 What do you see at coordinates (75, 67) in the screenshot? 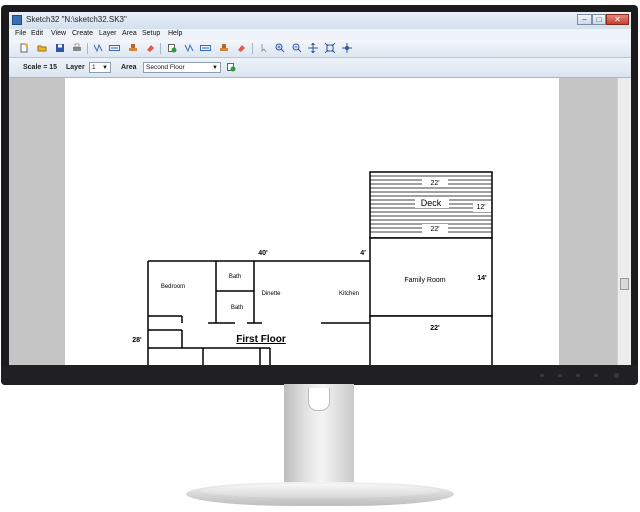
I see `layer-label: Layer` at bounding box center [75, 67].